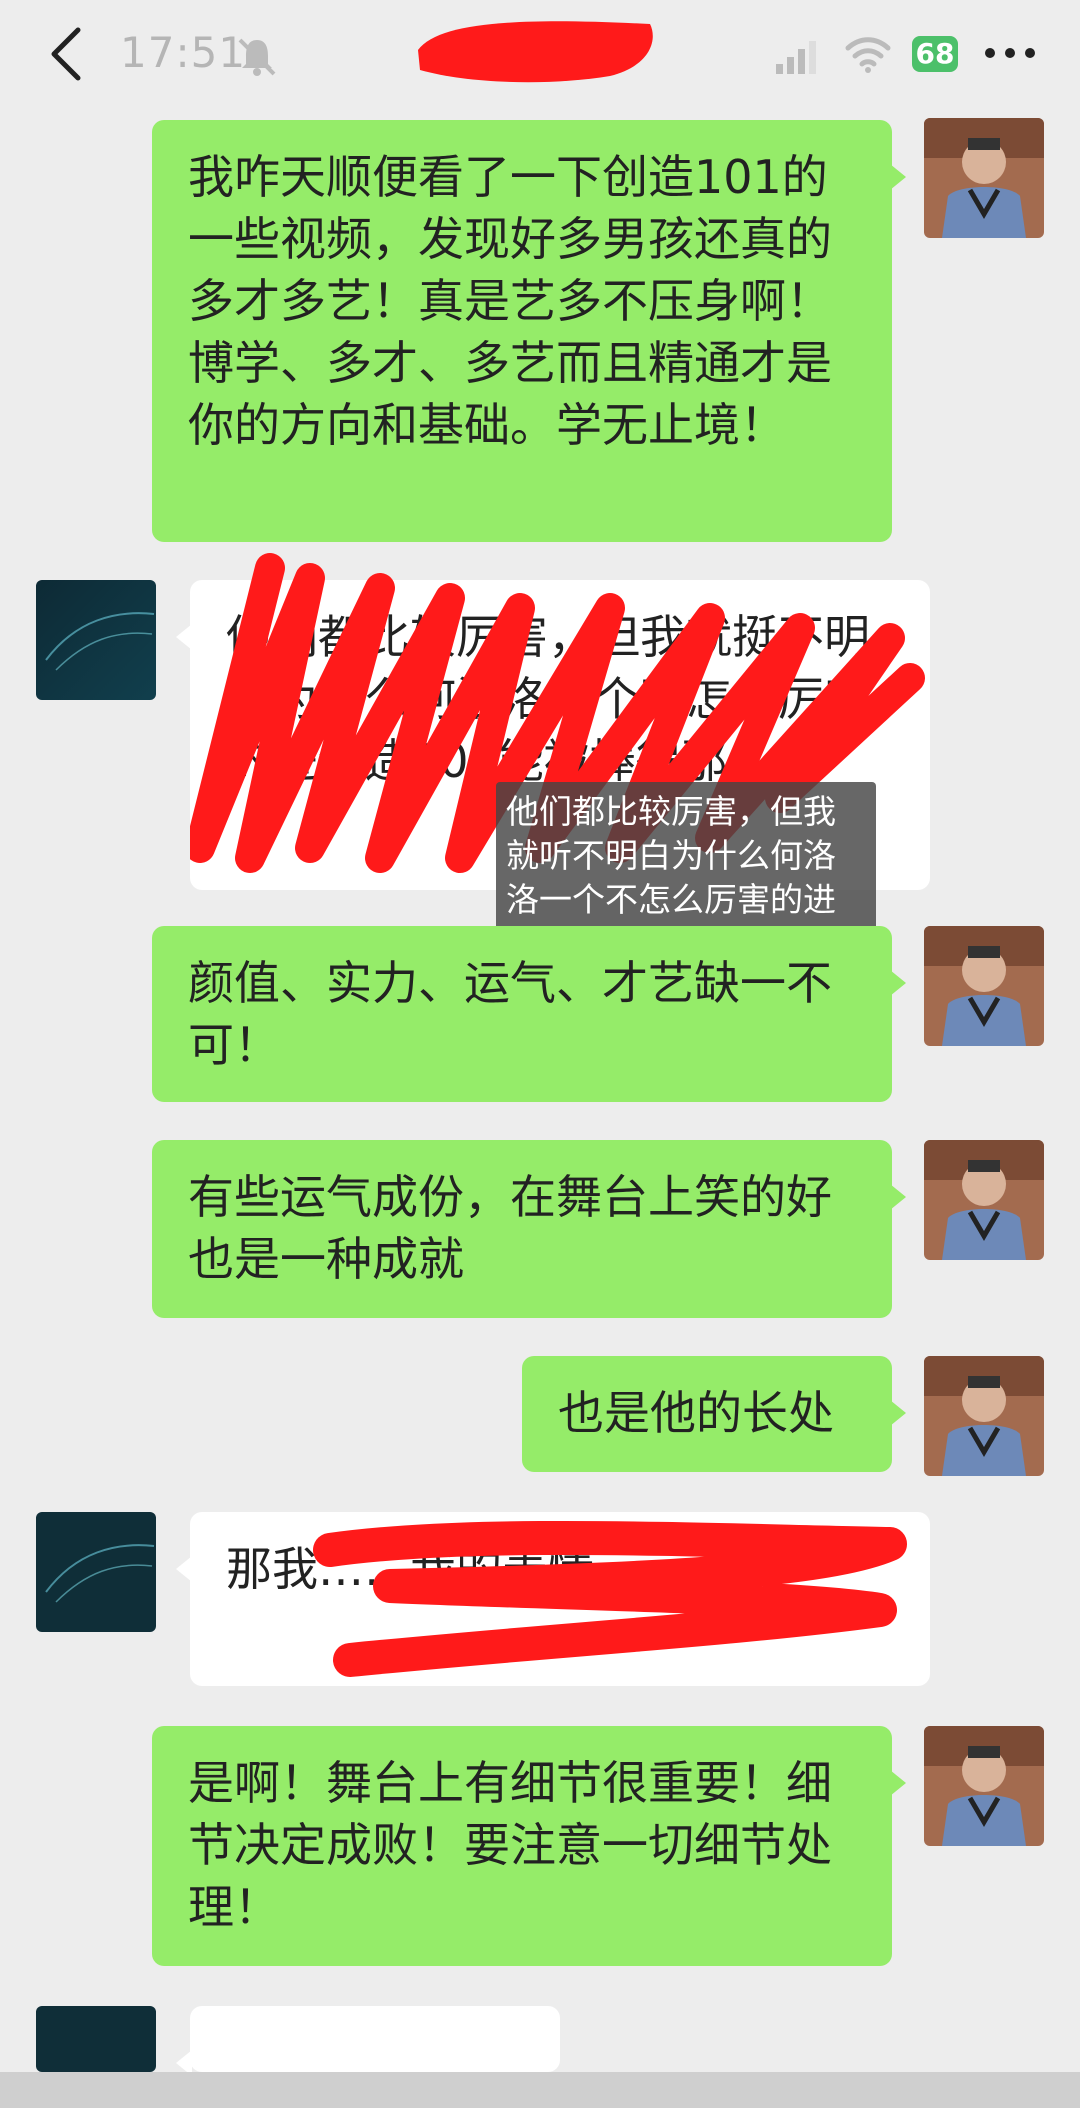 Image resolution: width=1080 pixels, height=2108 pixels. What do you see at coordinates (529, 1846) in the screenshot?
I see `message-bubble-sent: 是啊！舞台上有细节很重要！细节决定成败！要注意一切细节处理！` at bounding box center [529, 1846].